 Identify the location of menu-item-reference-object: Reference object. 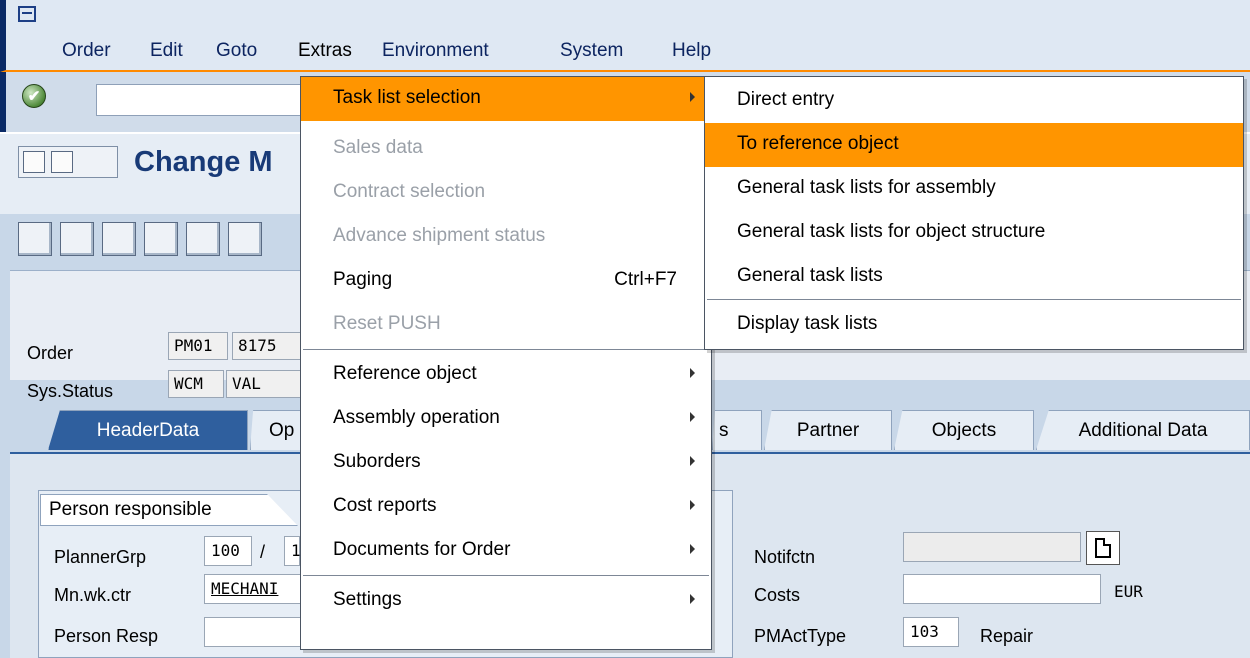
(506, 375).